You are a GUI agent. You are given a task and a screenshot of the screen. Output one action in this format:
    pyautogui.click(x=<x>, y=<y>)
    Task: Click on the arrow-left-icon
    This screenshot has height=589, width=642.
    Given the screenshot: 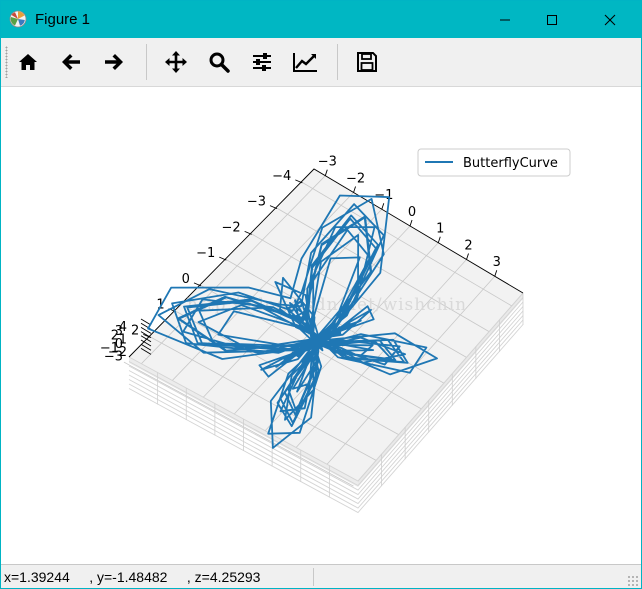 What is the action you would take?
    pyautogui.click(x=71, y=62)
    